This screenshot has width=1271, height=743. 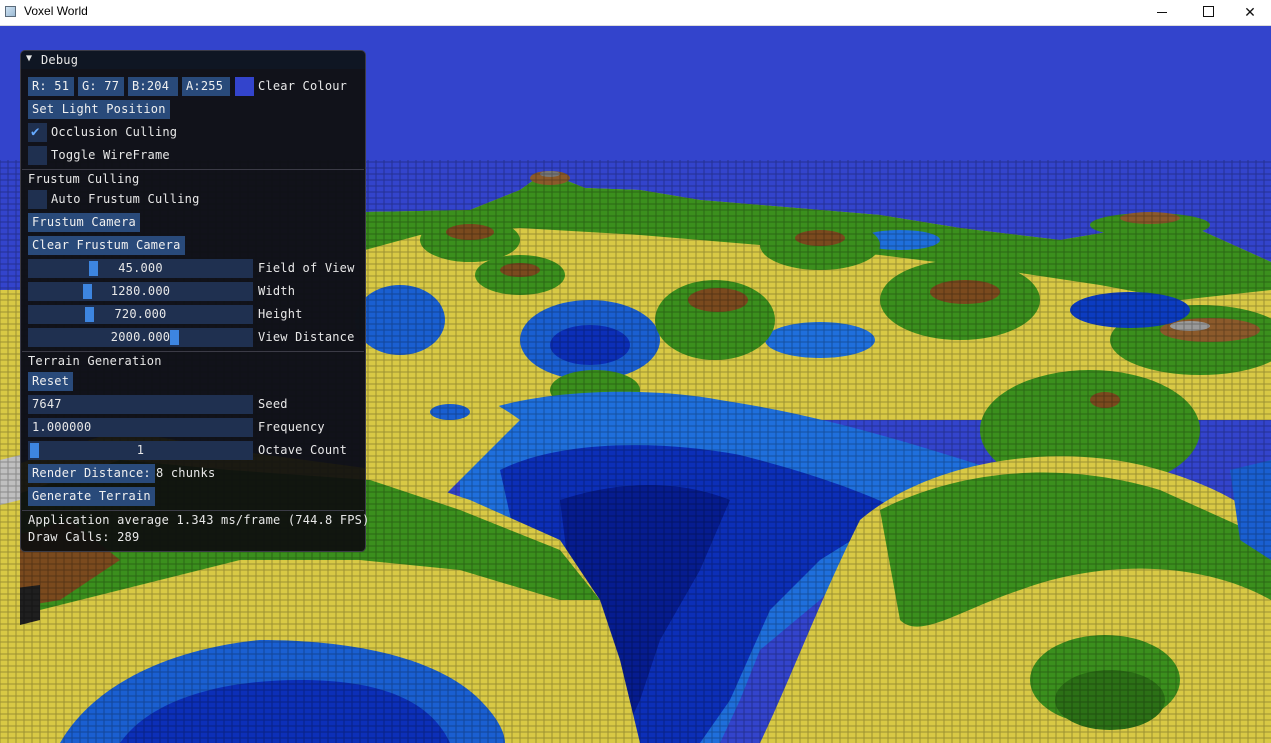 I want to click on clear-colour-b-field: B:204, so click(x=153, y=86).